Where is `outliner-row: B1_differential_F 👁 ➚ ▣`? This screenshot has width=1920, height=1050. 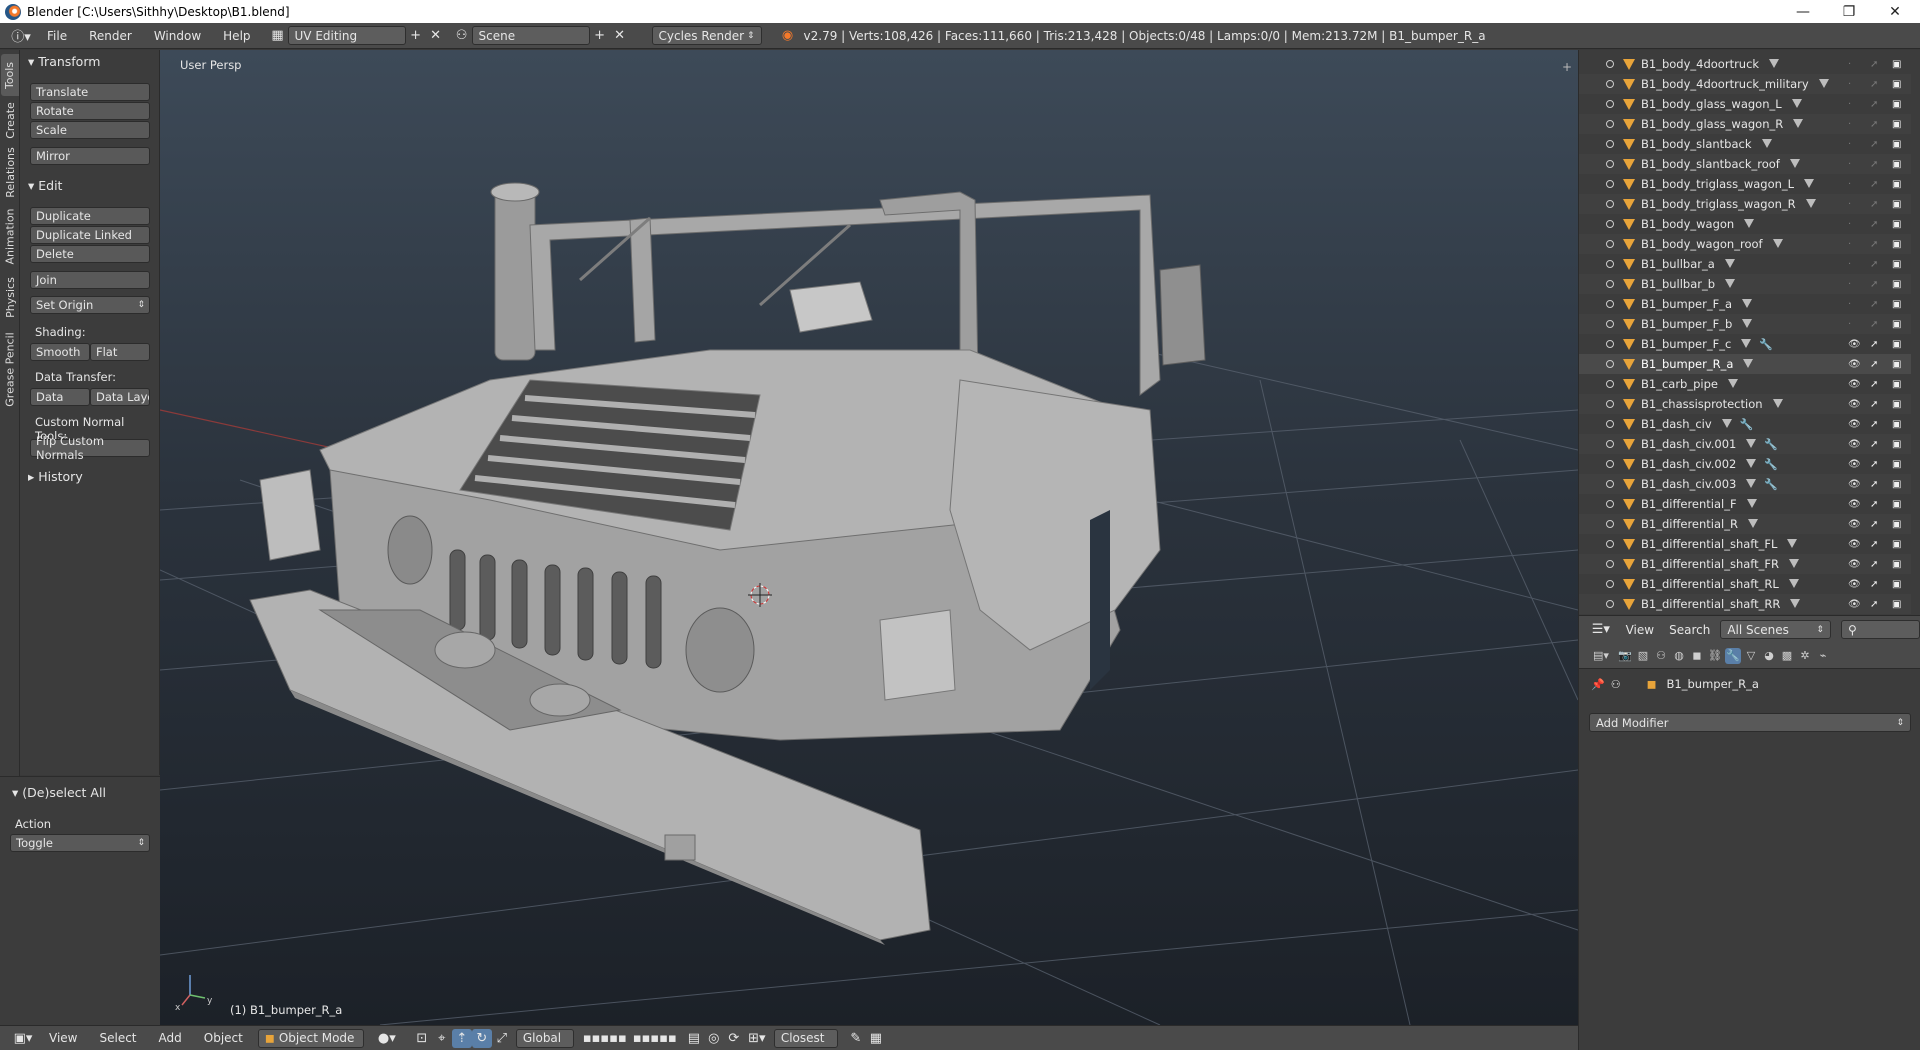 outliner-row: B1_differential_F 👁 ➚ ▣ is located at coordinates (1745, 504).